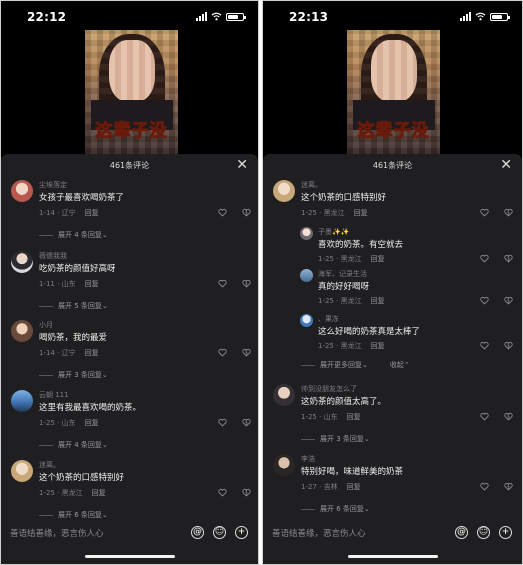  What do you see at coordinates (333, 232) in the screenshot?
I see `comment-username: 子墨✨✨` at bounding box center [333, 232].